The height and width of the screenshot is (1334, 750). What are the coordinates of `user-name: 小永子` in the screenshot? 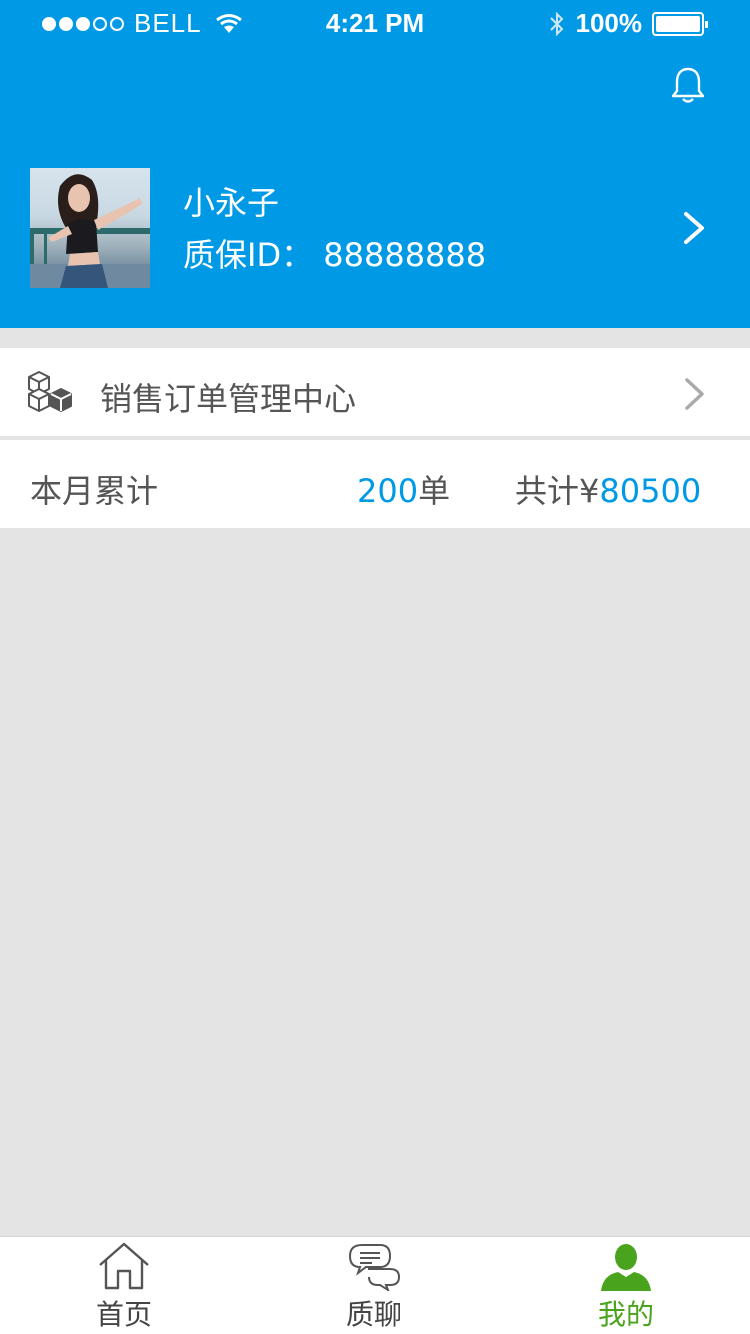 It's located at (231, 203).